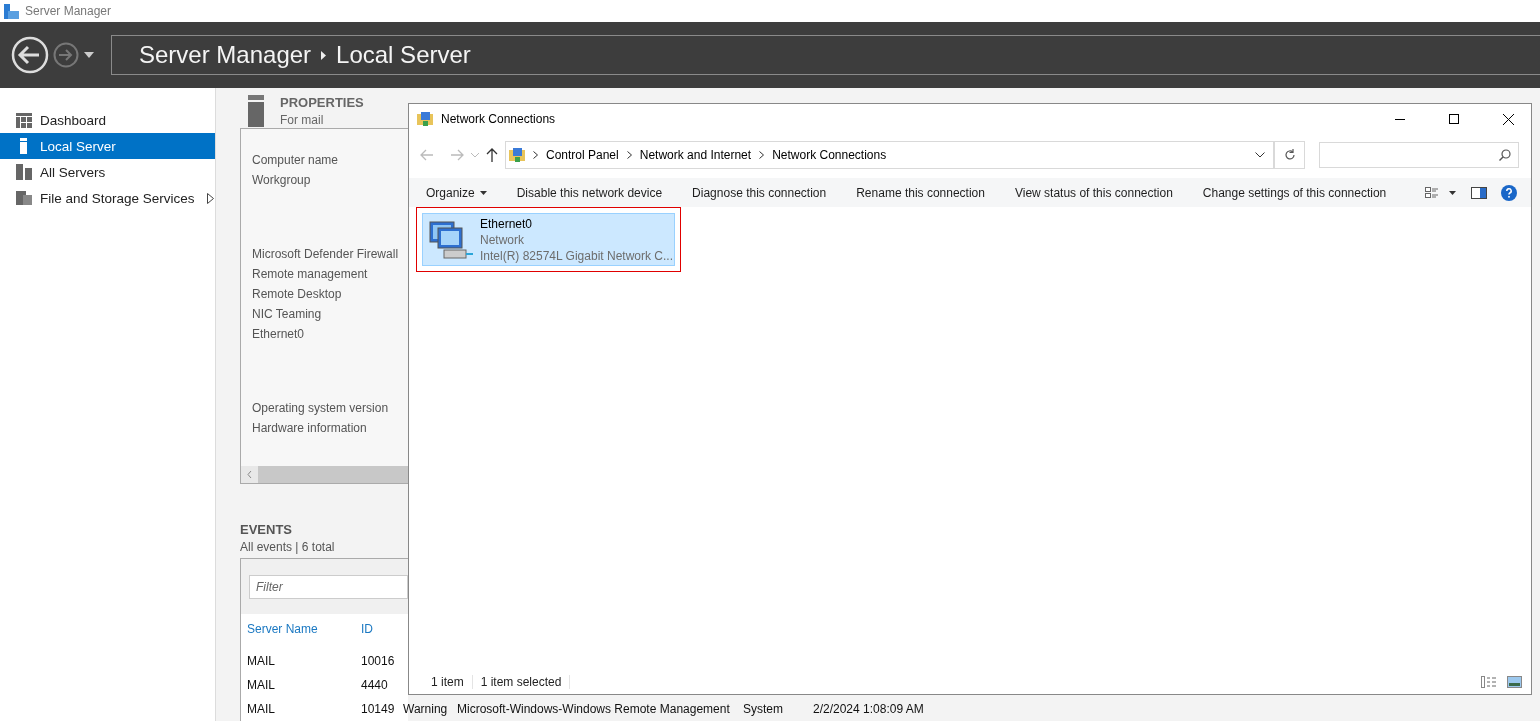 This screenshot has height=721, width=1540. I want to click on table-cell-text: Microsoft-Windows-Windows Remote Management, so click(594, 709).